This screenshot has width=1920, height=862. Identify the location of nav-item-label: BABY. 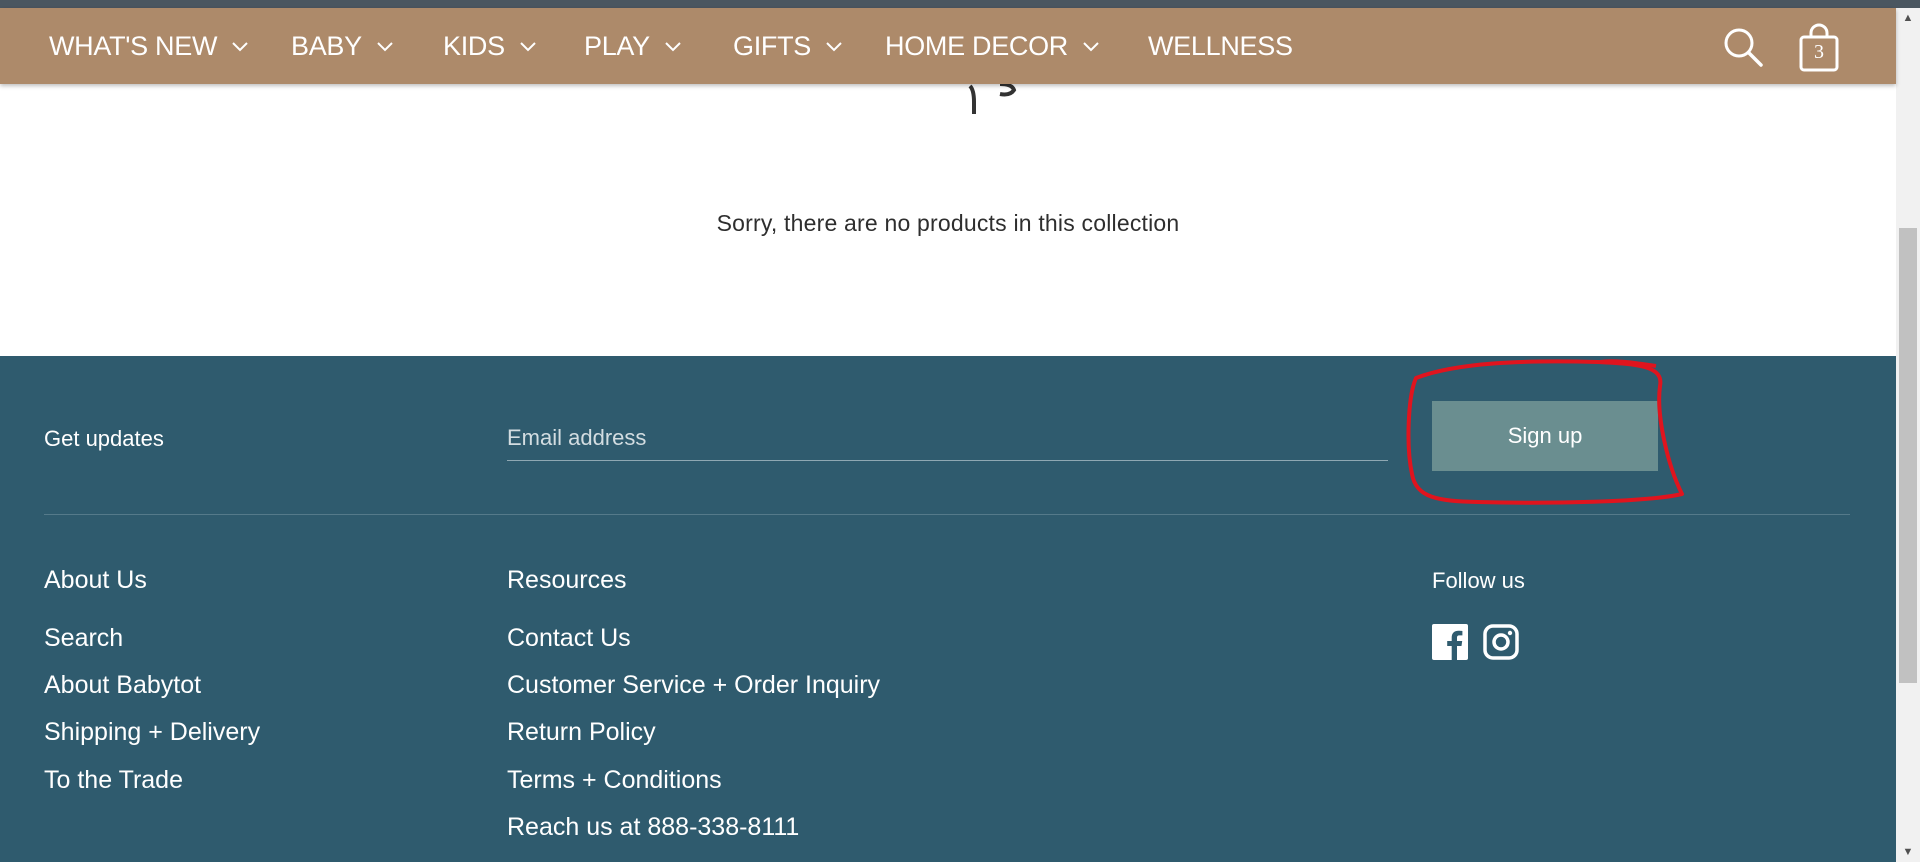
(326, 45).